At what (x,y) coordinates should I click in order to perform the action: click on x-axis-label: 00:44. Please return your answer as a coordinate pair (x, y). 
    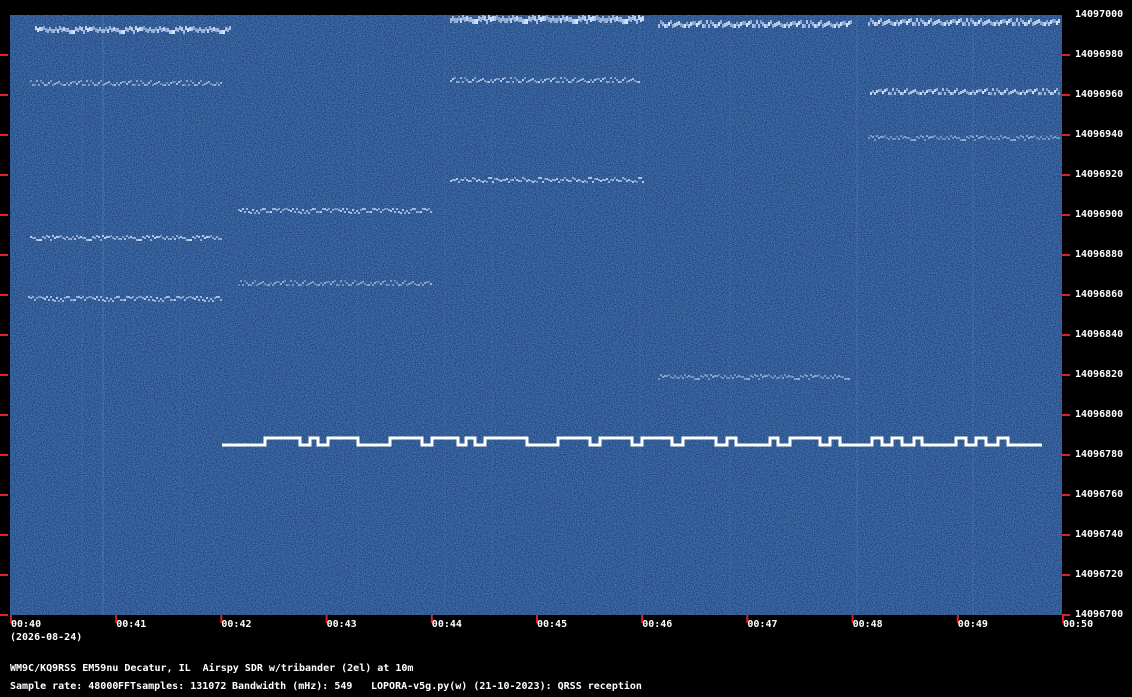
    Looking at the image, I should click on (446, 624).